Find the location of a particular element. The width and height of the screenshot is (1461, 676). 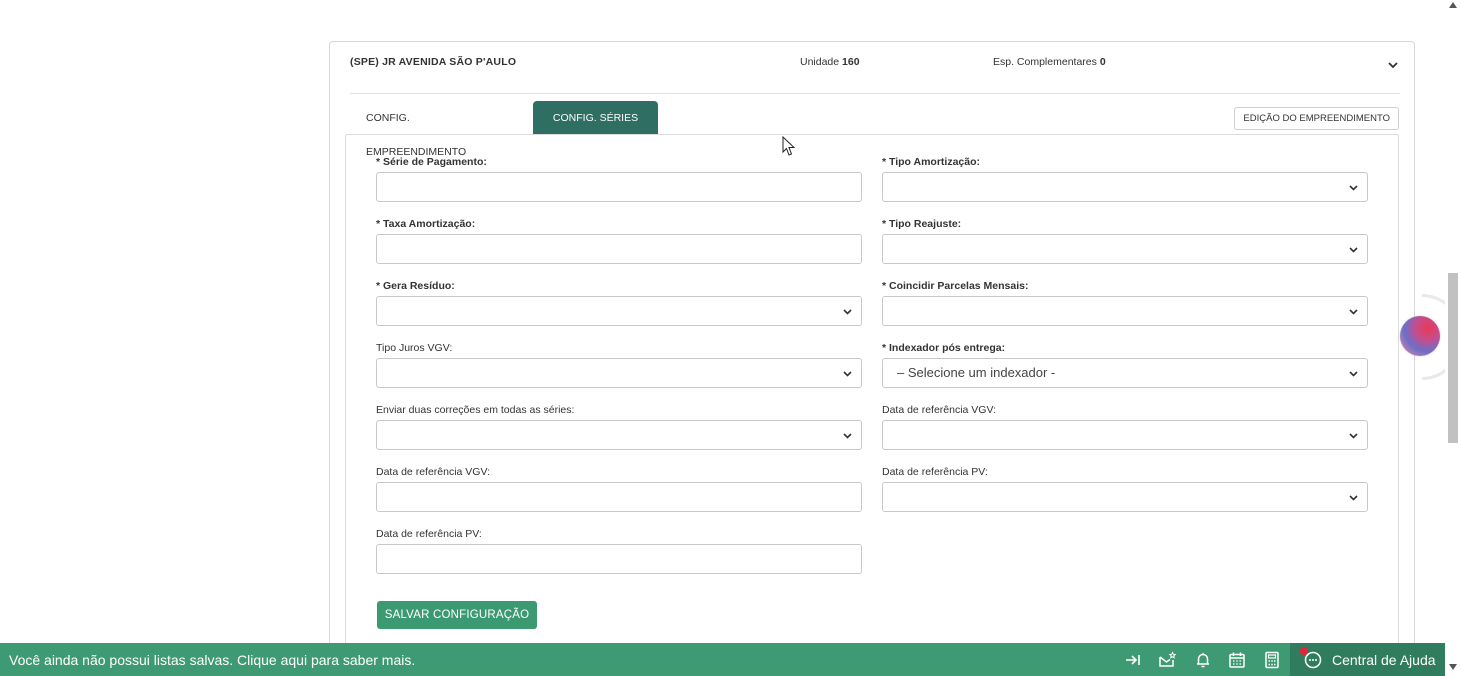

unit-label: Unidade is located at coordinates (820, 62).